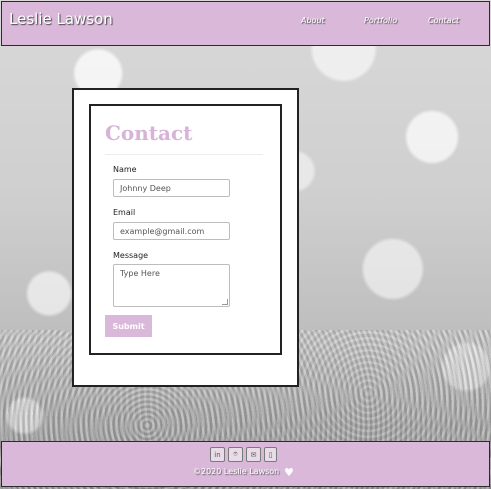  Describe the element at coordinates (131, 255) in the screenshot. I see `message-label: Message` at that location.